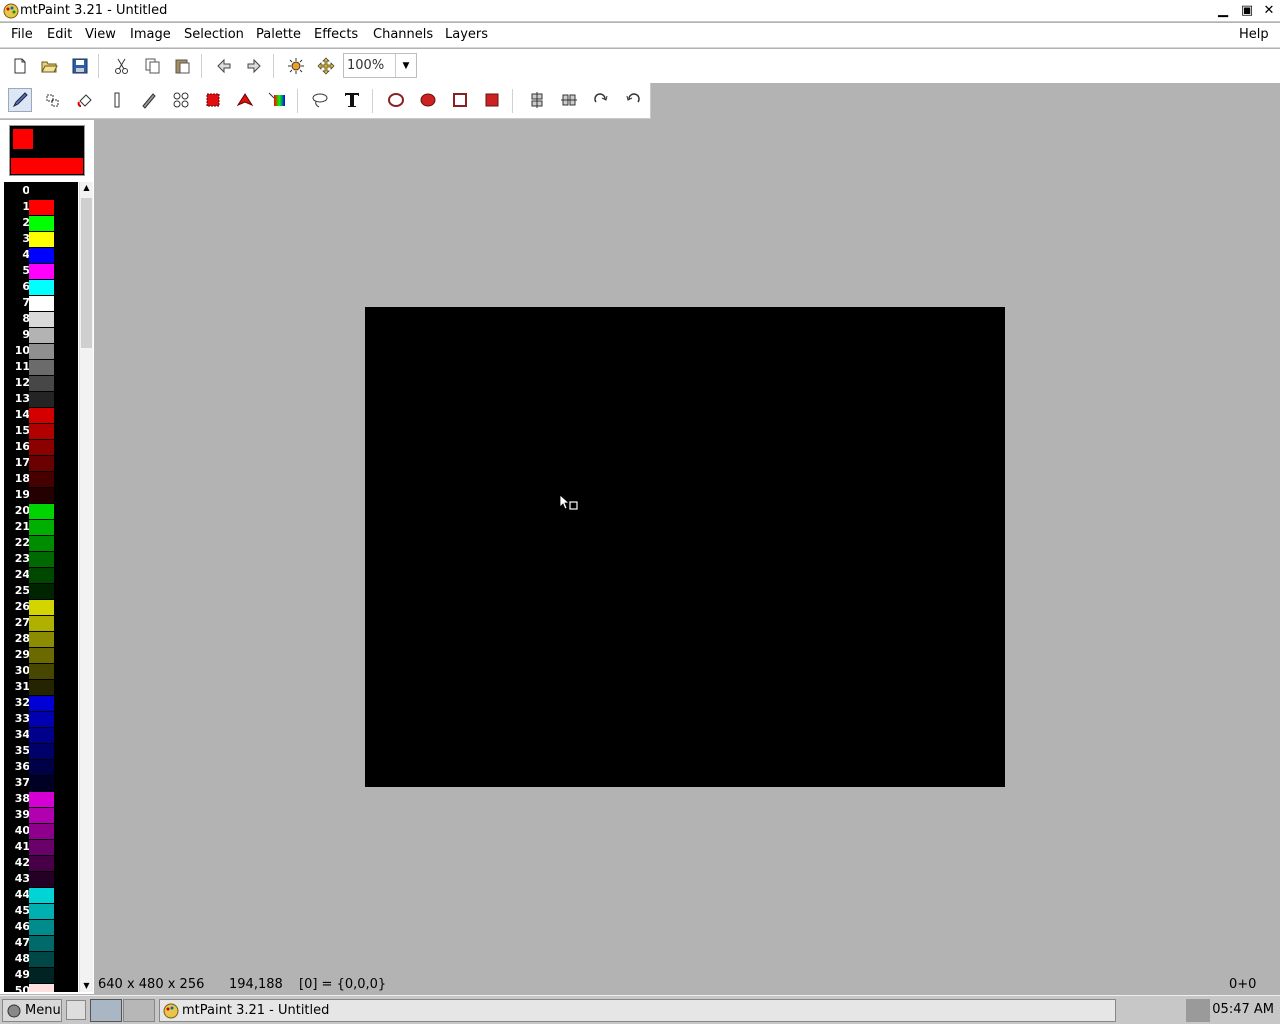 The height and width of the screenshot is (1024, 1280). I want to click on palette-entry: 19, so click(41, 495).